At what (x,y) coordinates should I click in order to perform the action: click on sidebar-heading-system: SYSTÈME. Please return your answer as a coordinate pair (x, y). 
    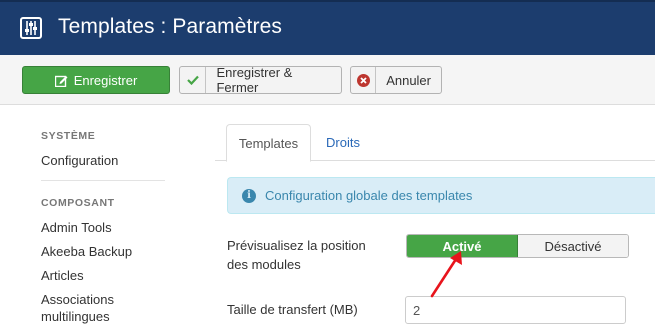
    Looking at the image, I should click on (68, 136).